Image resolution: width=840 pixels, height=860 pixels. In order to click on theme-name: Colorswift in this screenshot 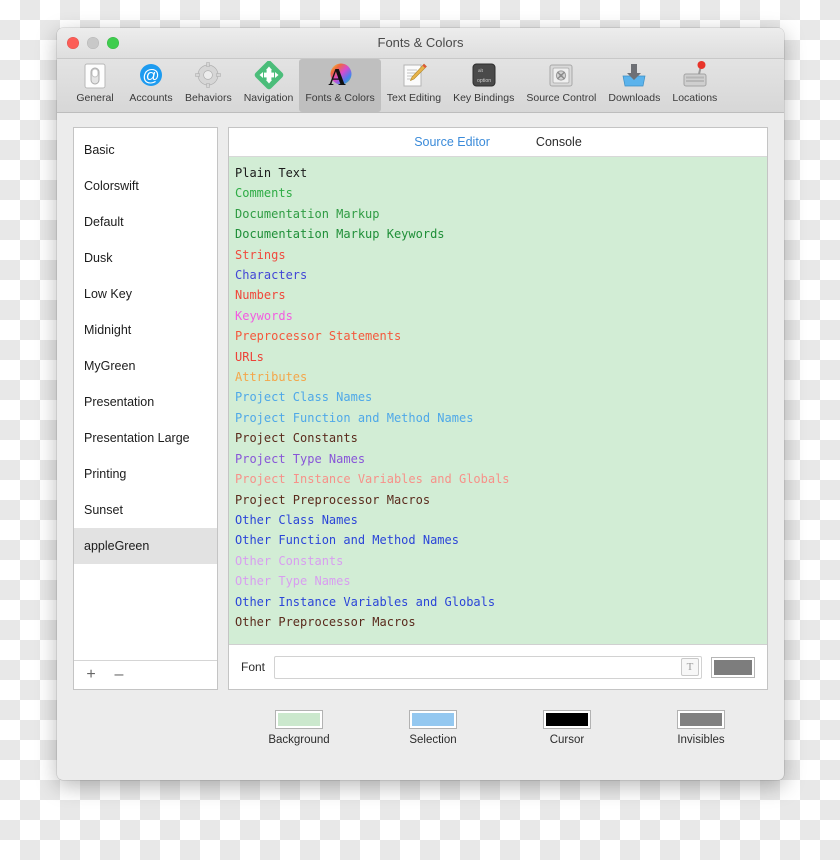, I will do `click(111, 186)`.